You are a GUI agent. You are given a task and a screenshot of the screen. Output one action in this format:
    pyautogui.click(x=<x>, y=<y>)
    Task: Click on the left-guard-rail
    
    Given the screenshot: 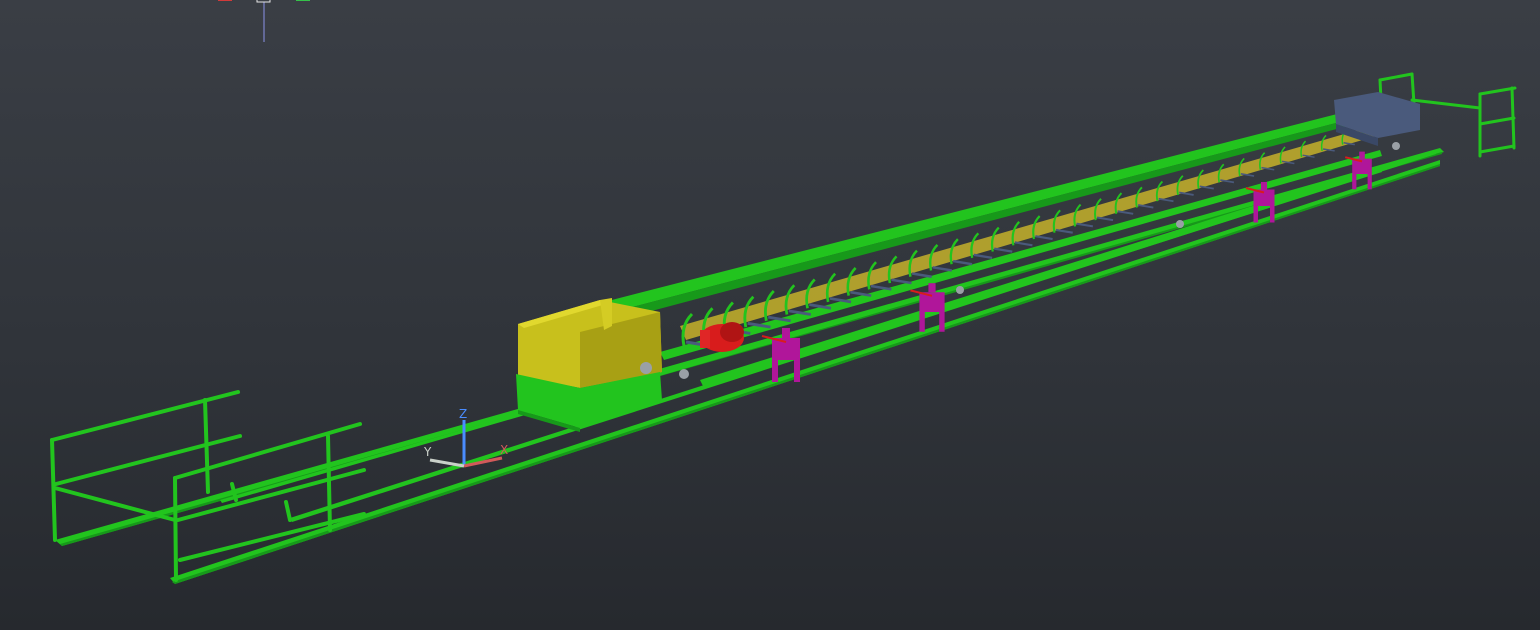 What is the action you would take?
    pyautogui.click(x=208, y=486)
    